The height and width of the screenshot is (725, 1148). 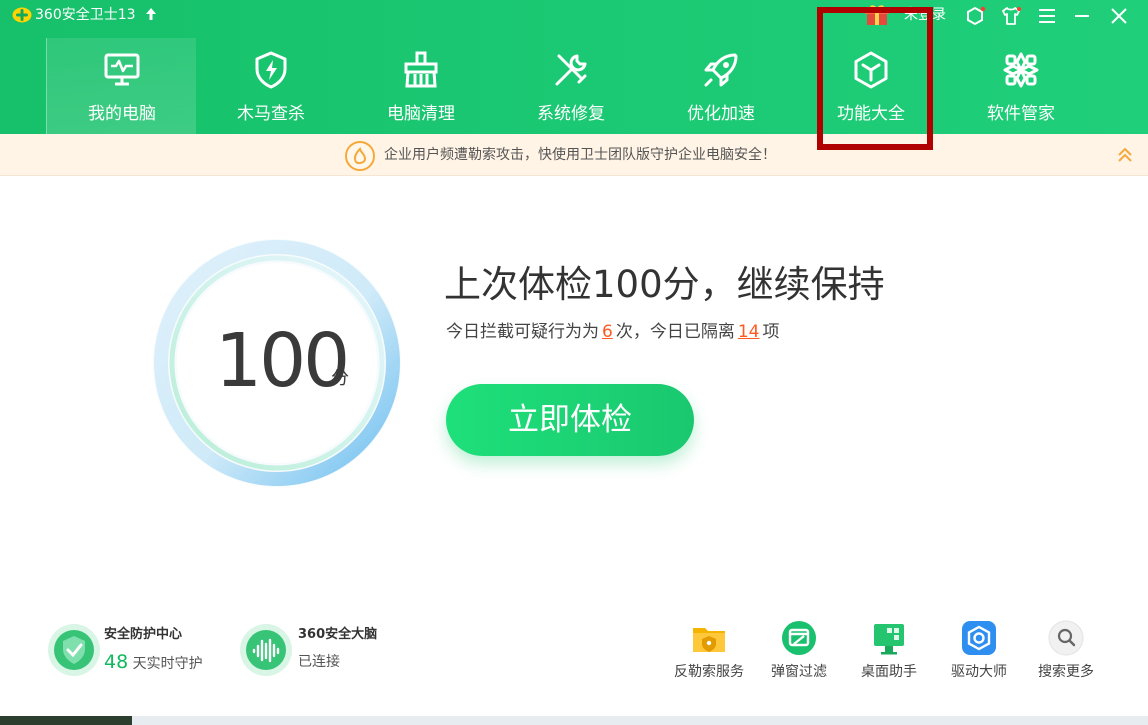 I want to click on desktop-helper-icon, so click(x=889, y=639).